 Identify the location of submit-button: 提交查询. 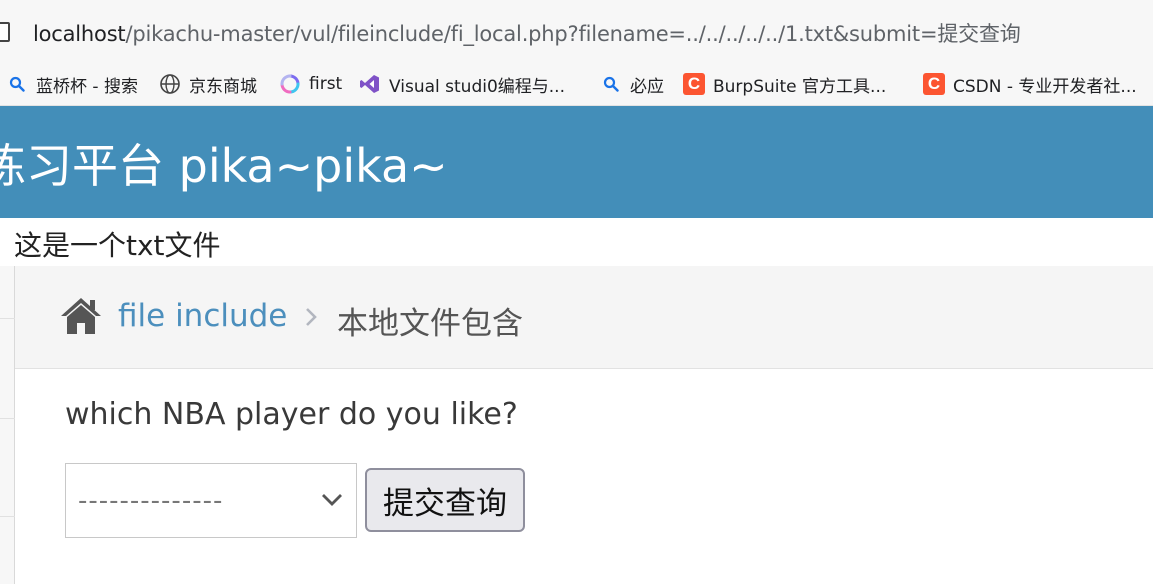
(445, 500).